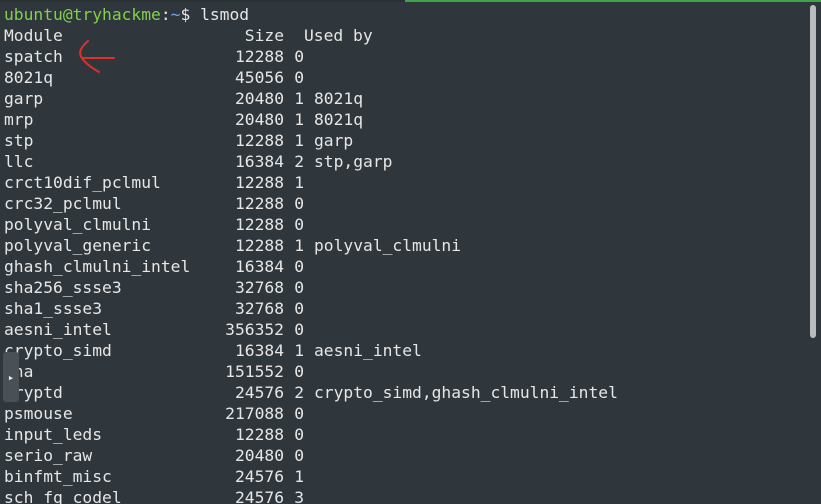  Describe the element at coordinates (311, 161) in the screenshot. I see `list-item: llc 16384 2 stp,garp` at that location.